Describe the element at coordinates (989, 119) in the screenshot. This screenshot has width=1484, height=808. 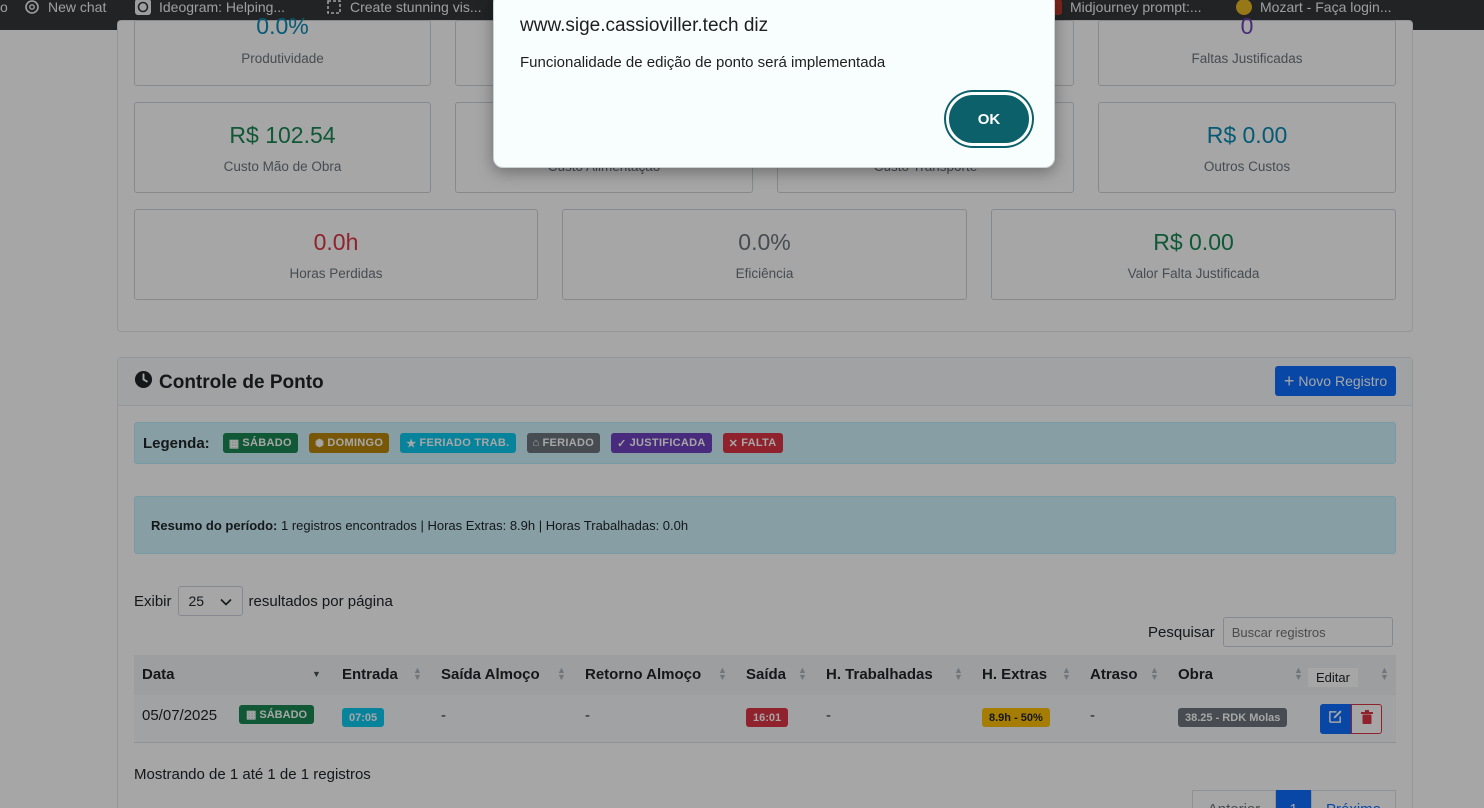
I see `ok-button: OK` at that location.